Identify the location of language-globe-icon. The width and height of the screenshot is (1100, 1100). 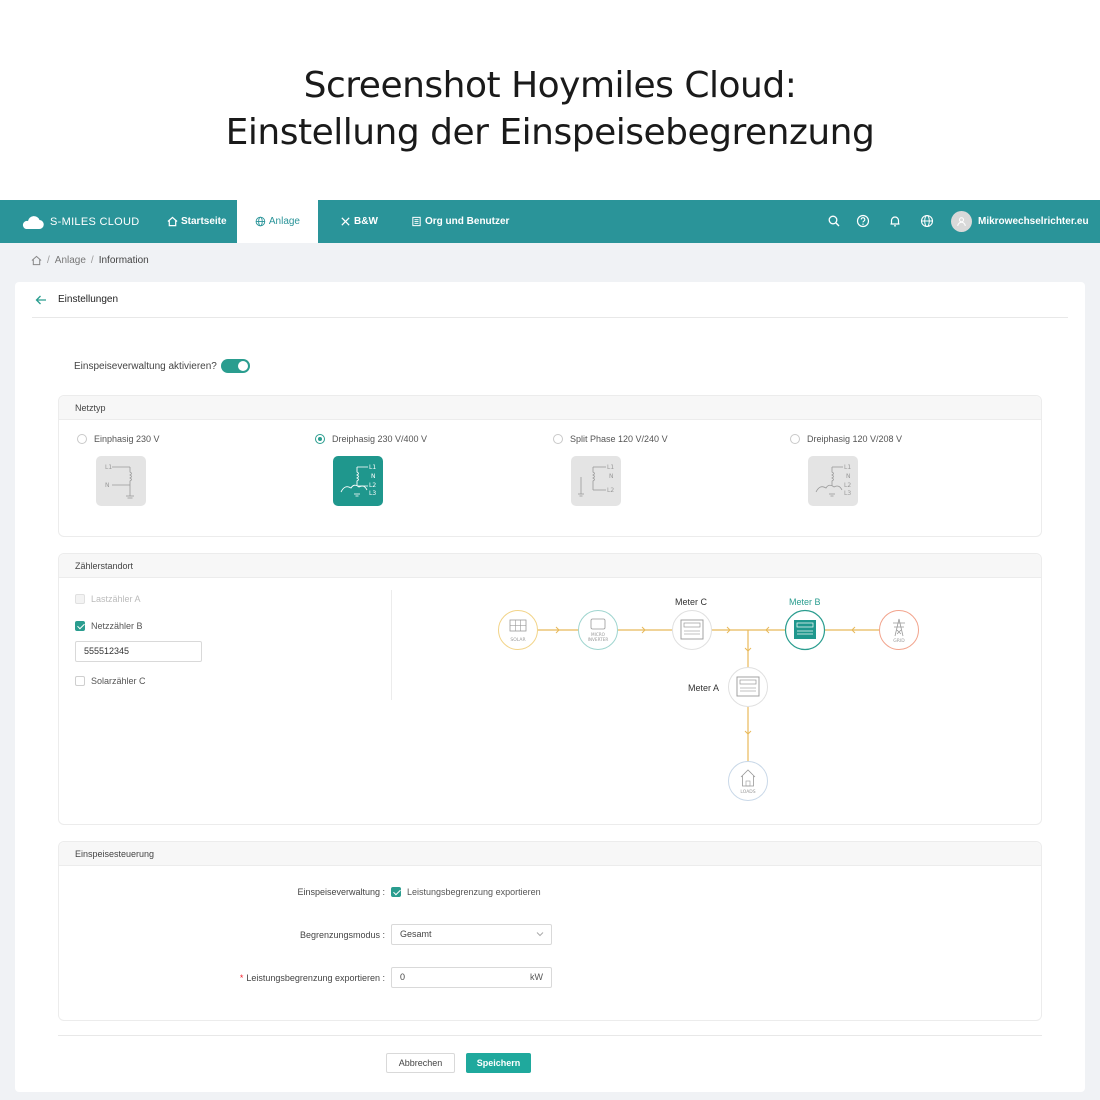
(927, 221).